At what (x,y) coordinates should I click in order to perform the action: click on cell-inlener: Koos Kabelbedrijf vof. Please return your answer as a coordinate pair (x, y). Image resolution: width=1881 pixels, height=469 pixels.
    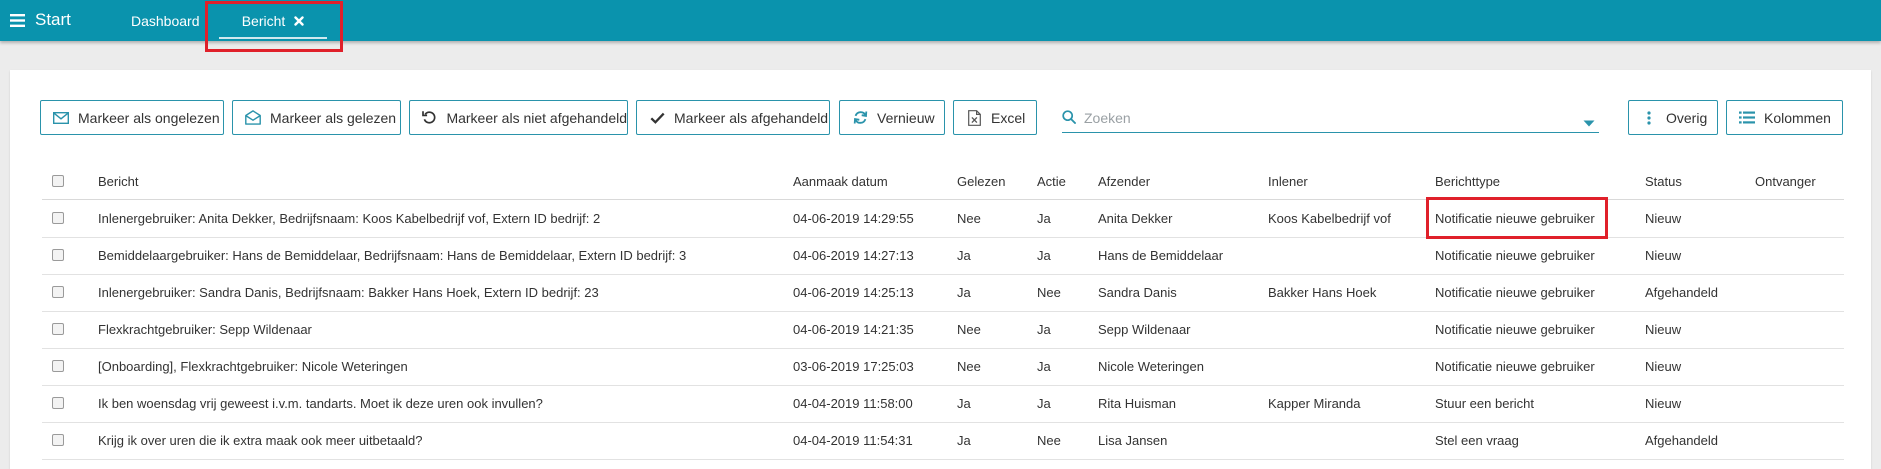
    Looking at the image, I should click on (1329, 218).